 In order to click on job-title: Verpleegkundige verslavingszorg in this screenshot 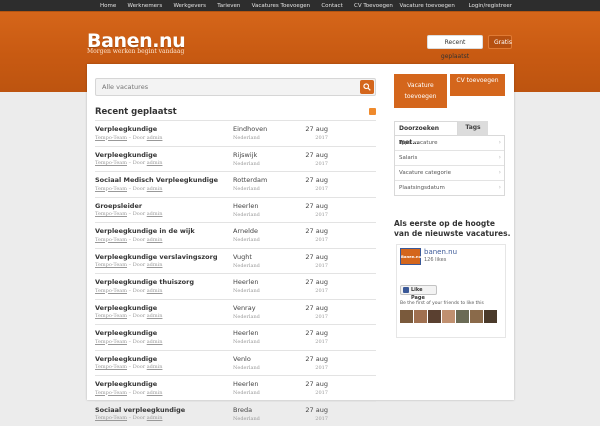, I will do `click(156, 257)`.